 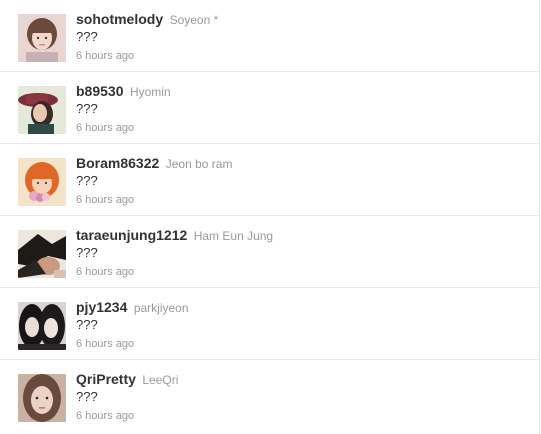 What do you see at coordinates (150, 92) in the screenshot?
I see `real-name: Hyomin` at bounding box center [150, 92].